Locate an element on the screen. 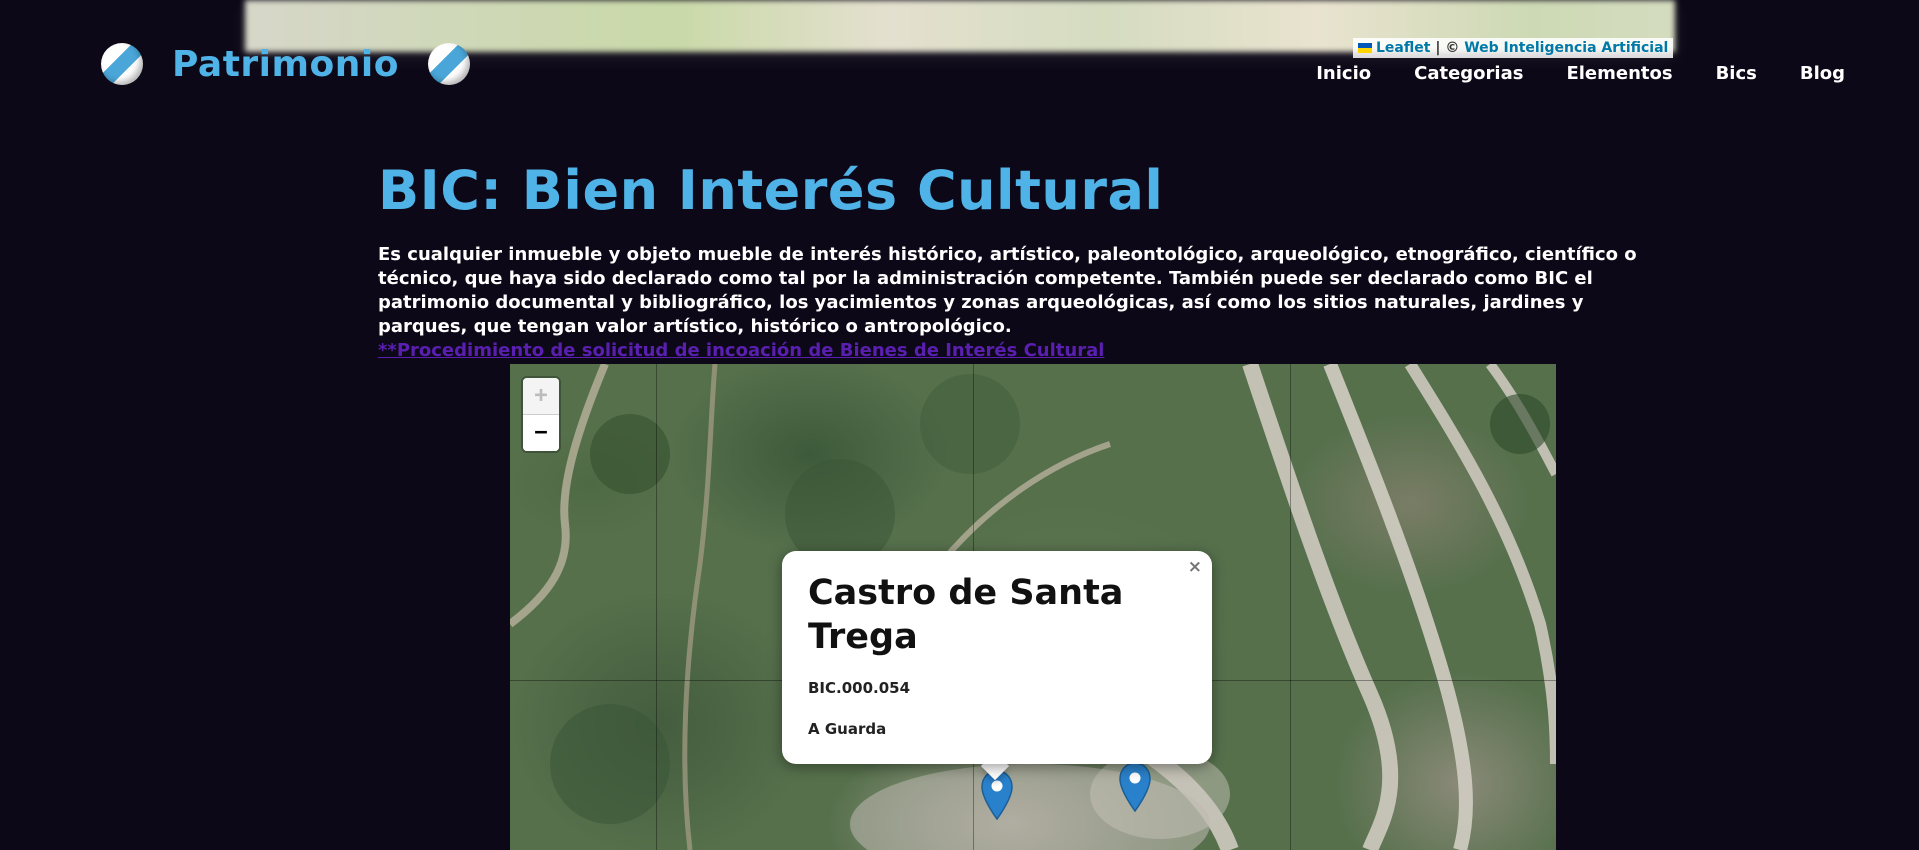  brand: Patrimonio is located at coordinates (285, 64).